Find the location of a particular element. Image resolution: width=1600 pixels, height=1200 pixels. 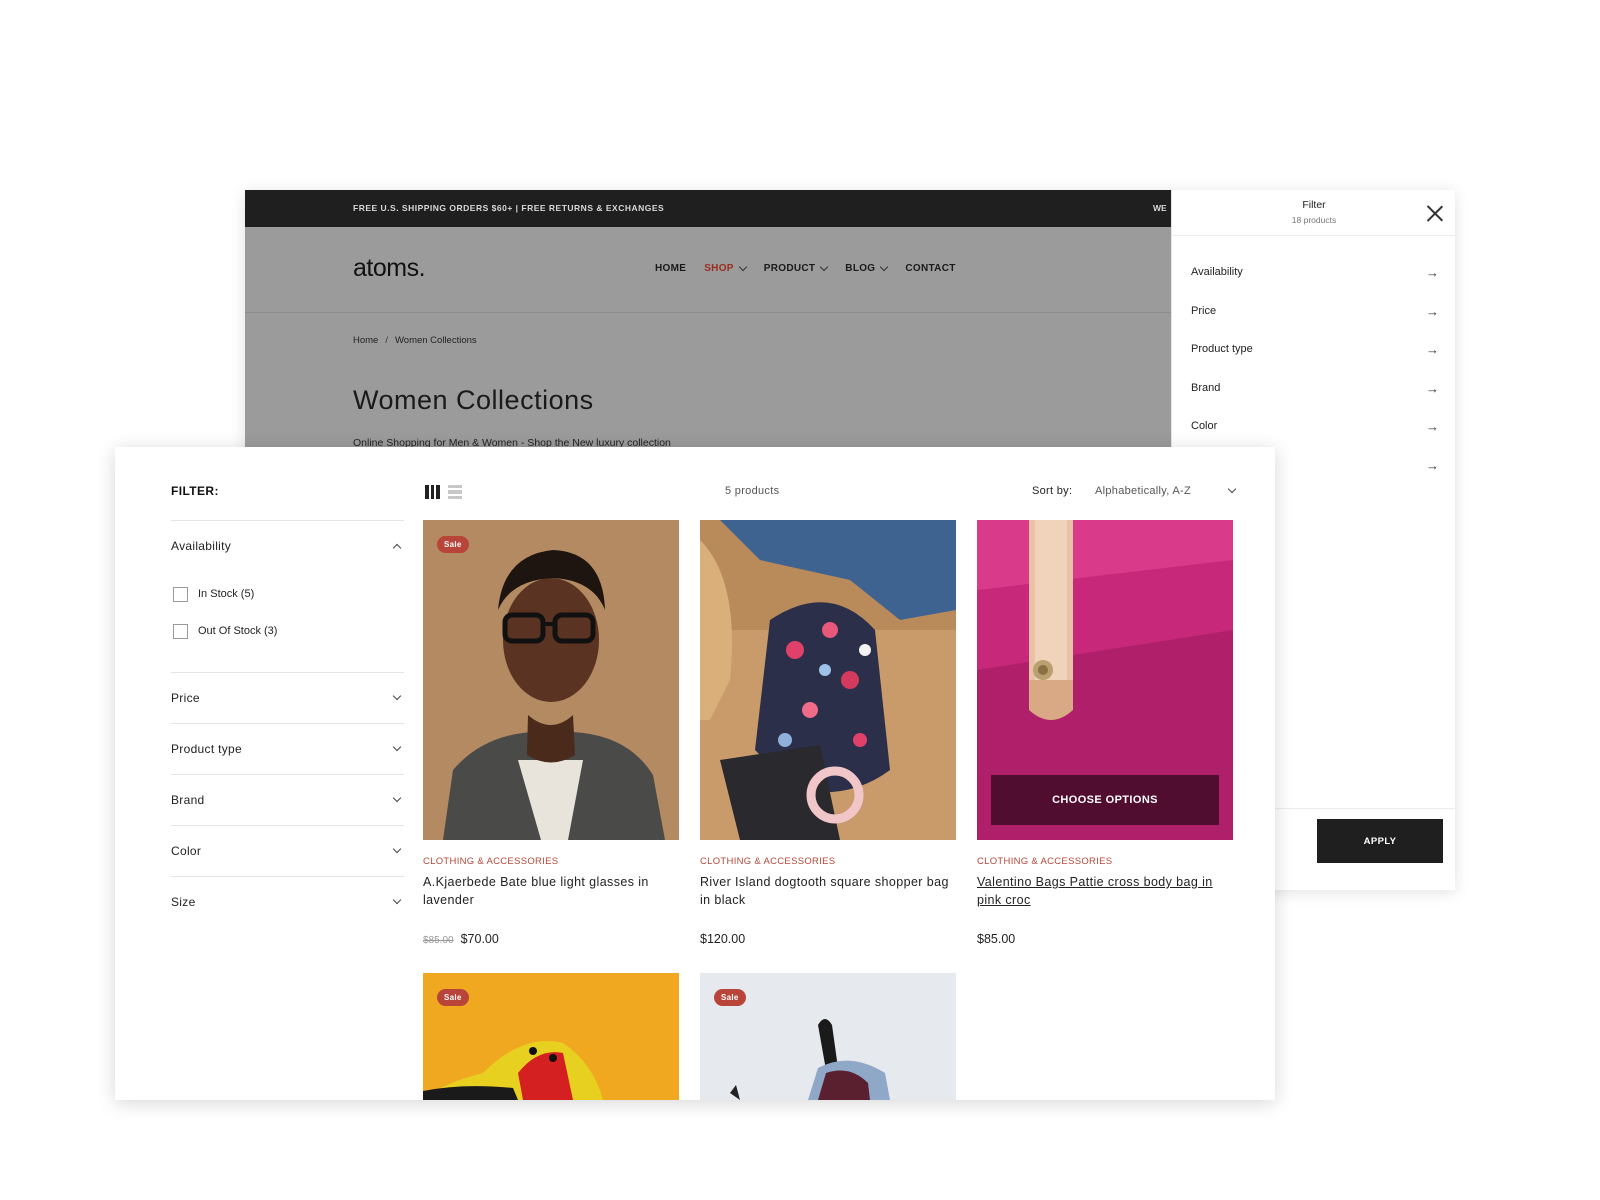

drawer-item-product-type: Product type → is located at coordinates (1313, 350).